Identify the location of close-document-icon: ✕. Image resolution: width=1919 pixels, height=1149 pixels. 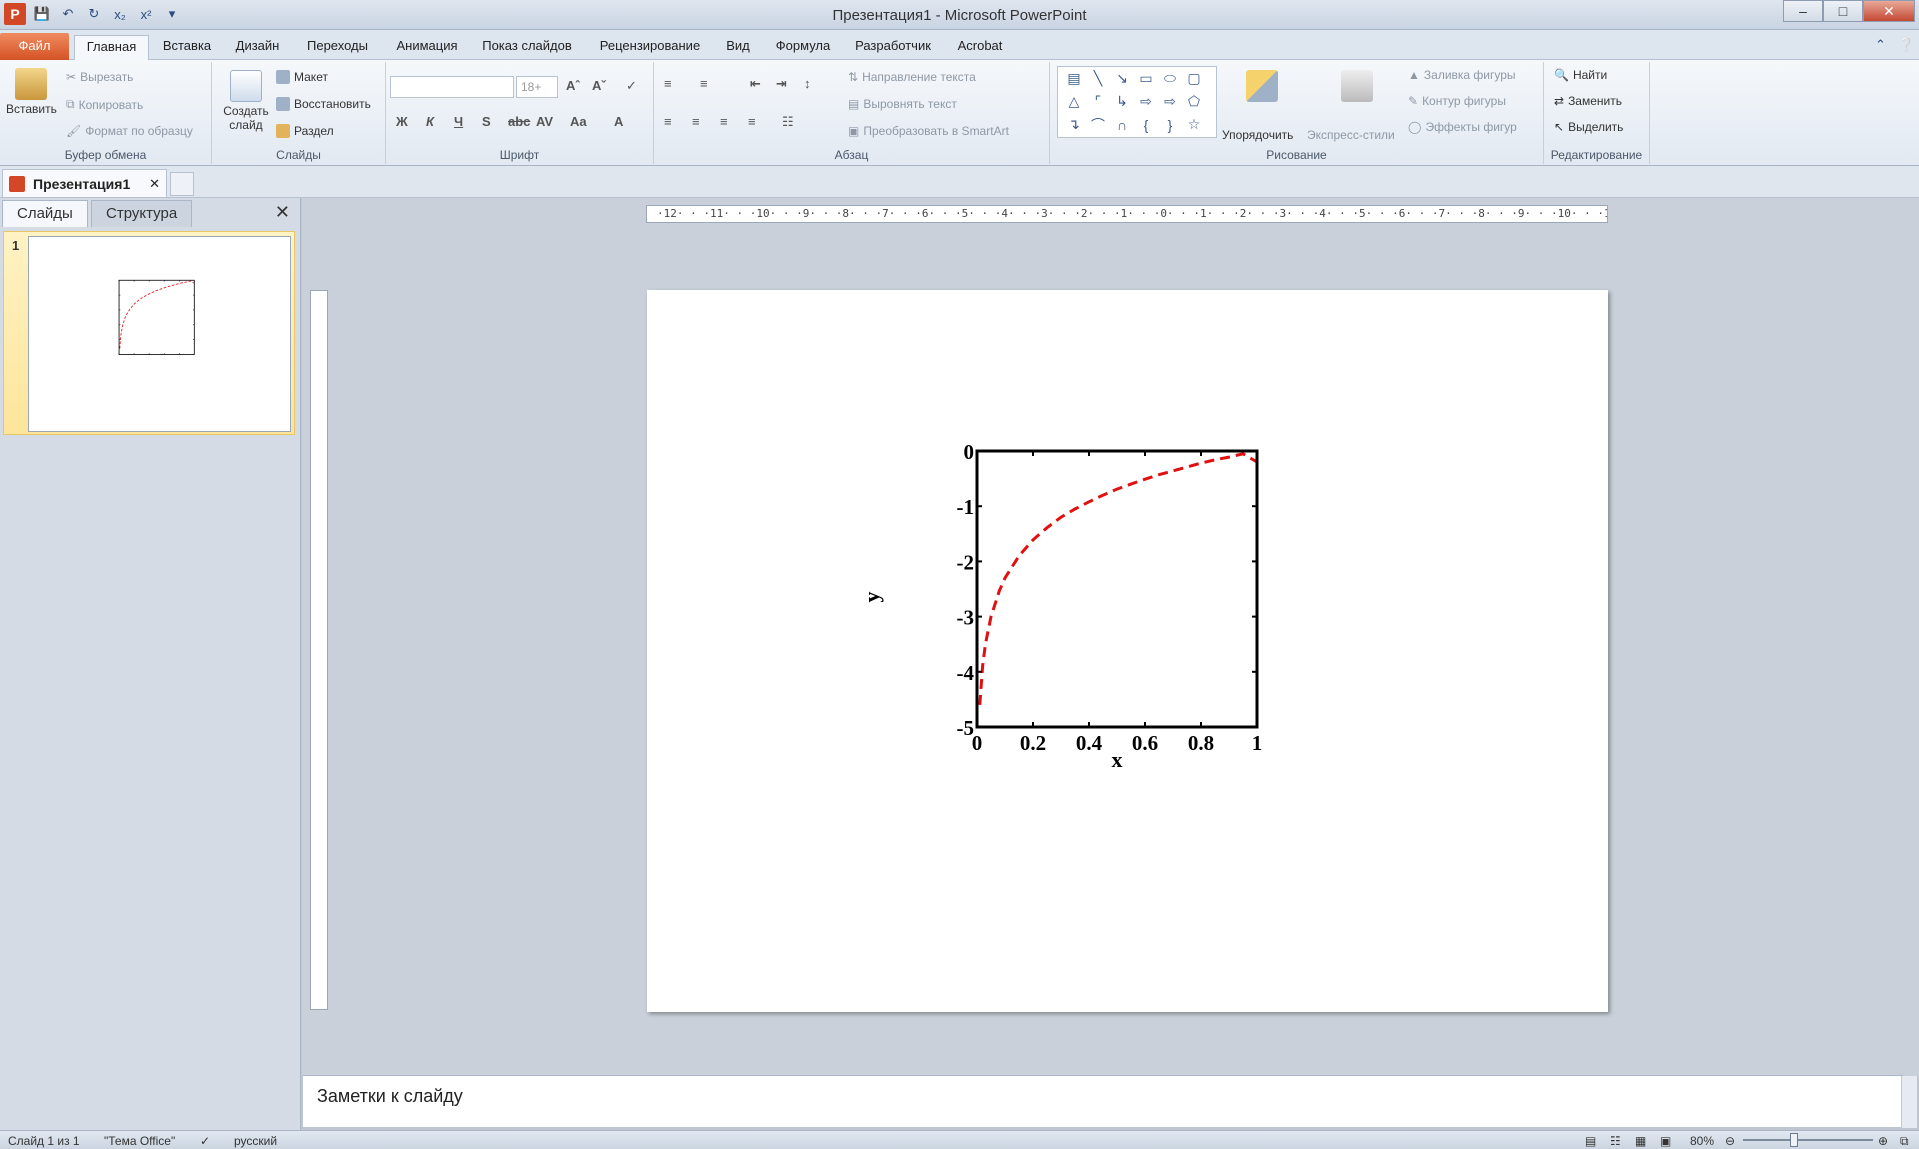
(154, 184).